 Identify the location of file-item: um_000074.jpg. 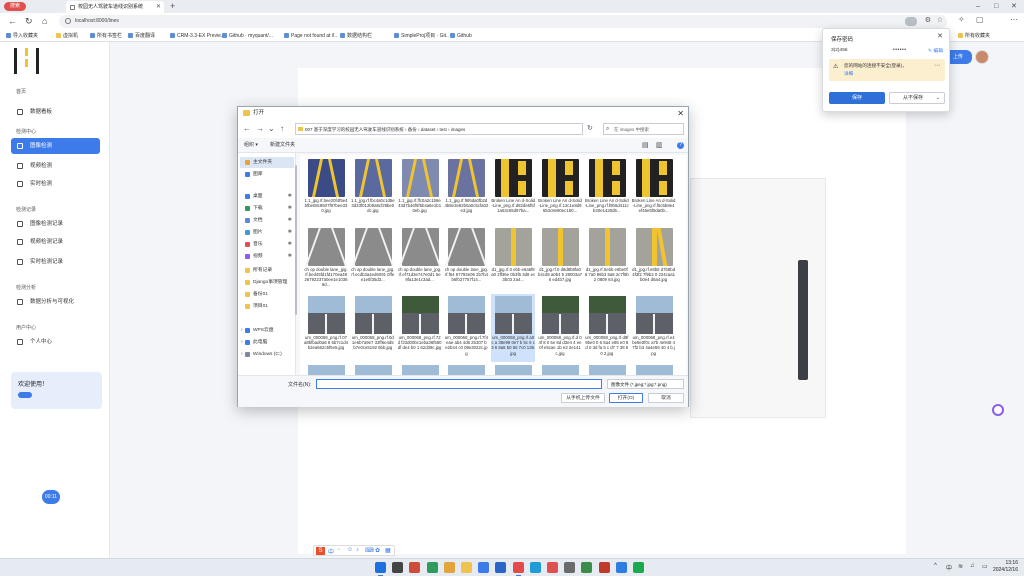
(560, 369).